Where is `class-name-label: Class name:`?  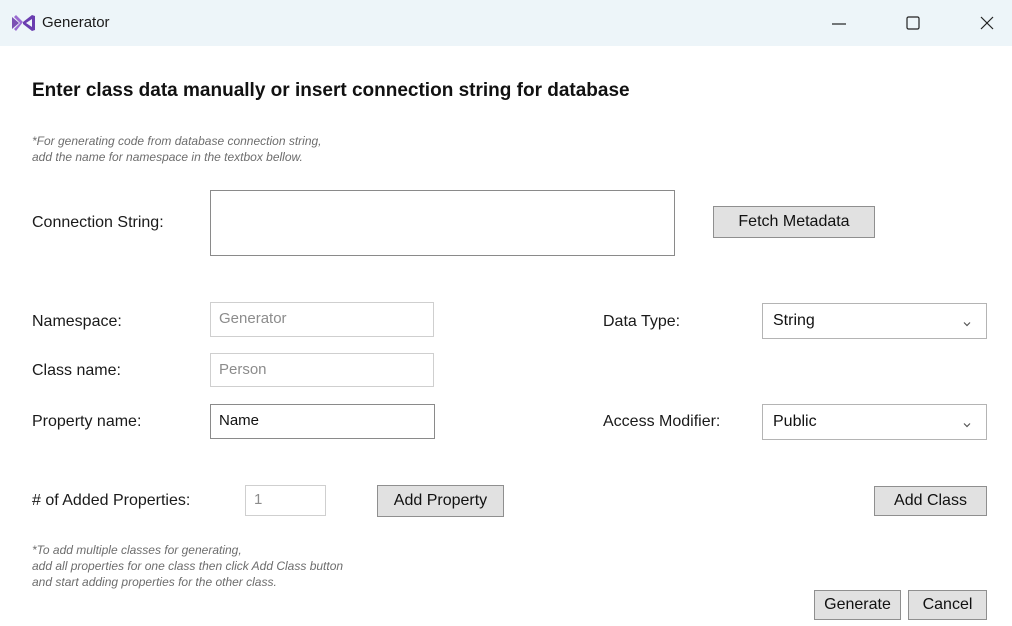 class-name-label: Class name: is located at coordinates (76, 370).